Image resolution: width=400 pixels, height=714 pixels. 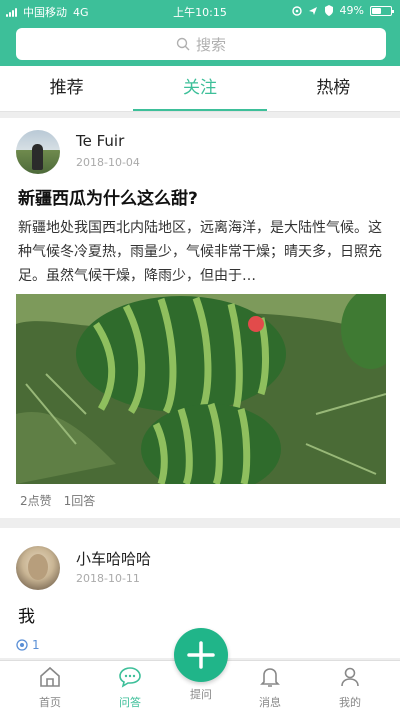 I want to click on search-placeholder: 搜索, so click(x=210, y=44).